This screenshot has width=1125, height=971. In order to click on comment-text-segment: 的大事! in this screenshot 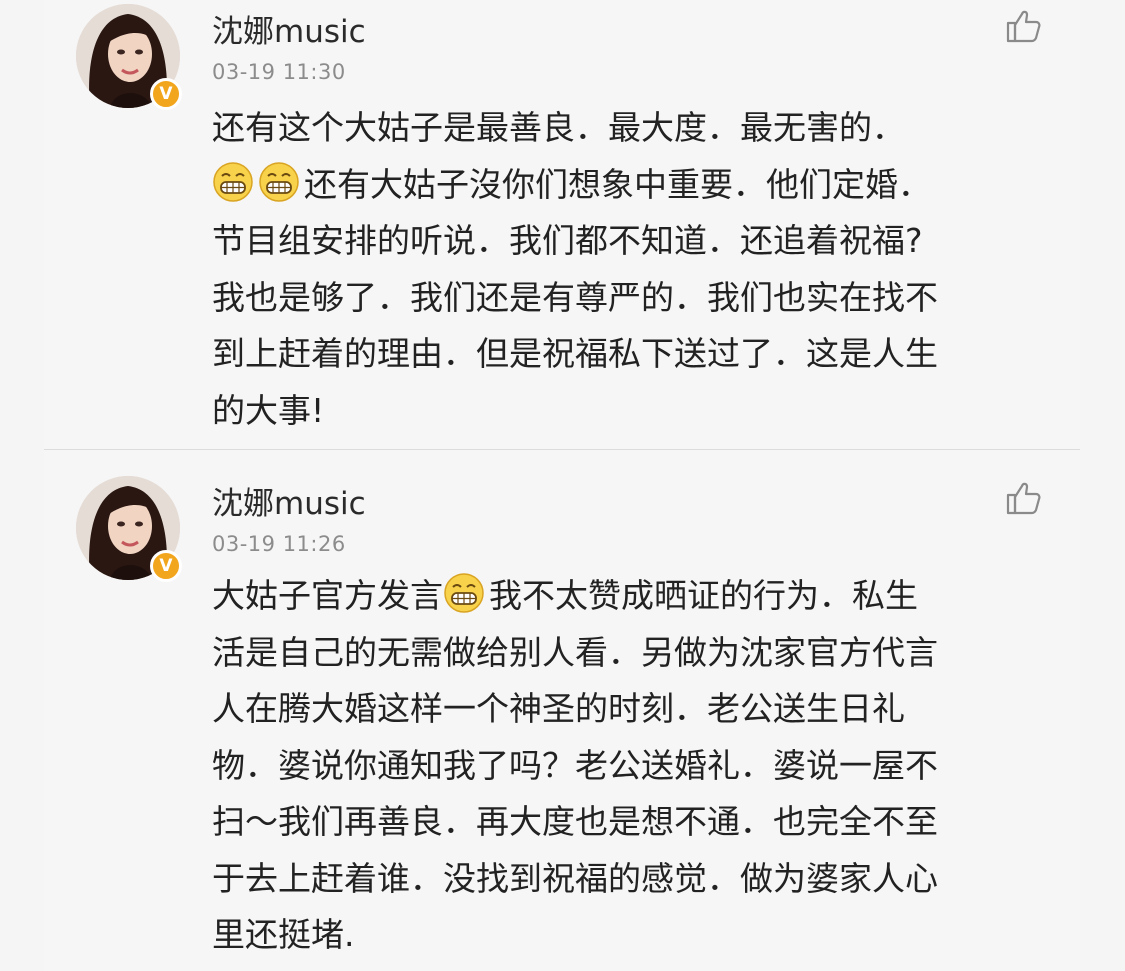, I will do `click(268, 410)`.